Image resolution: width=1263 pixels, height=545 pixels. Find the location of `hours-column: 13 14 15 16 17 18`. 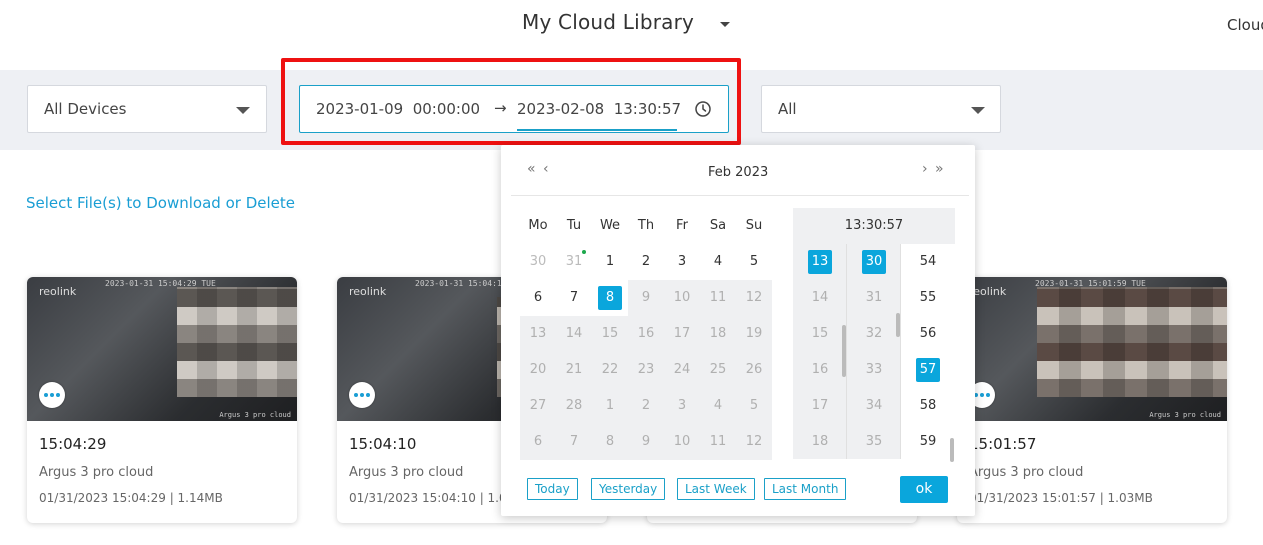

hours-column: 13 14 15 16 17 18 is located at coordinates (820, 351).